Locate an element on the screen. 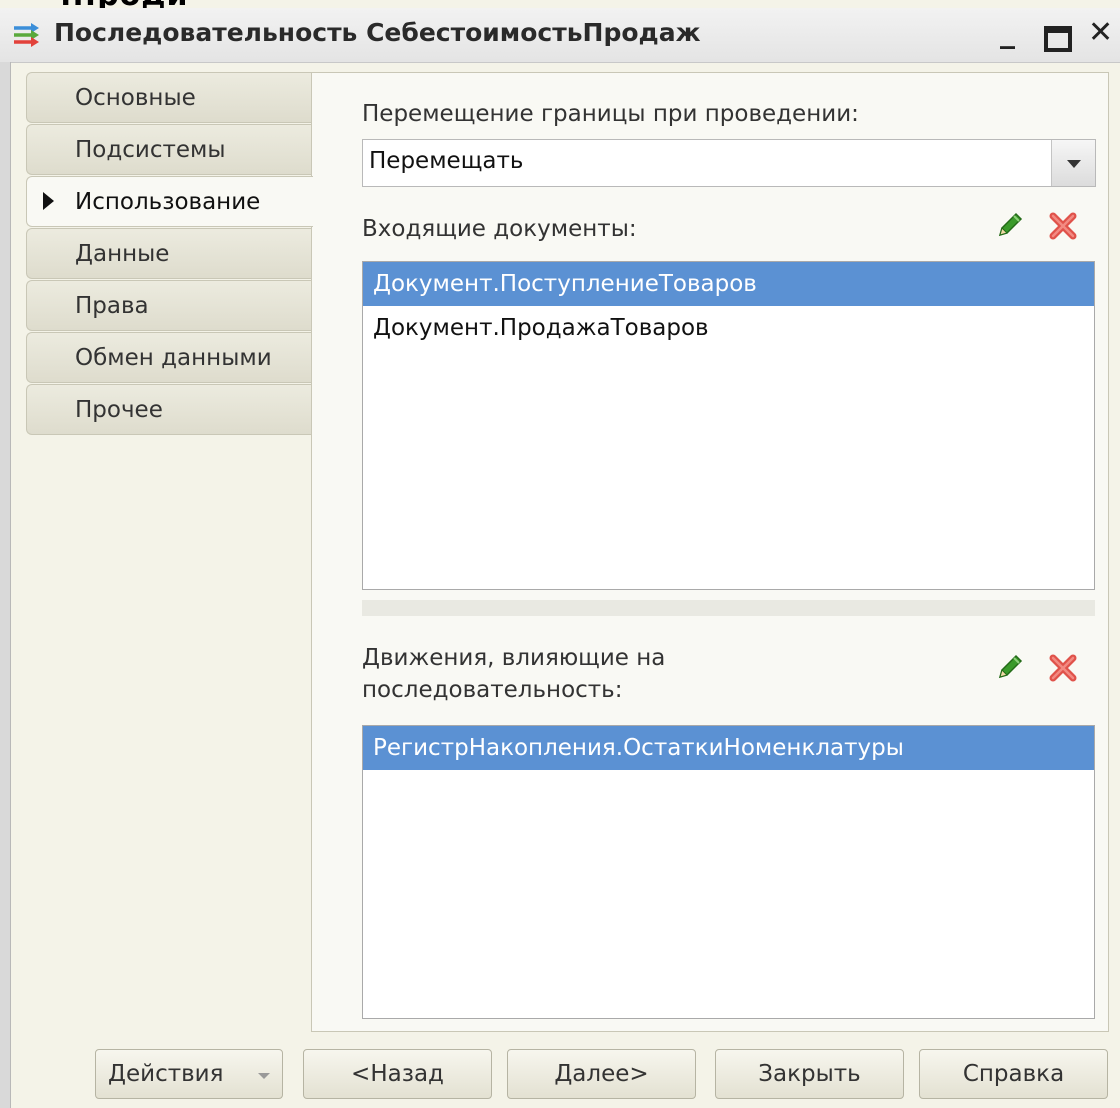 The image size is (1120, 1108). tab-label: Основные is located at coordinates (135, 98).